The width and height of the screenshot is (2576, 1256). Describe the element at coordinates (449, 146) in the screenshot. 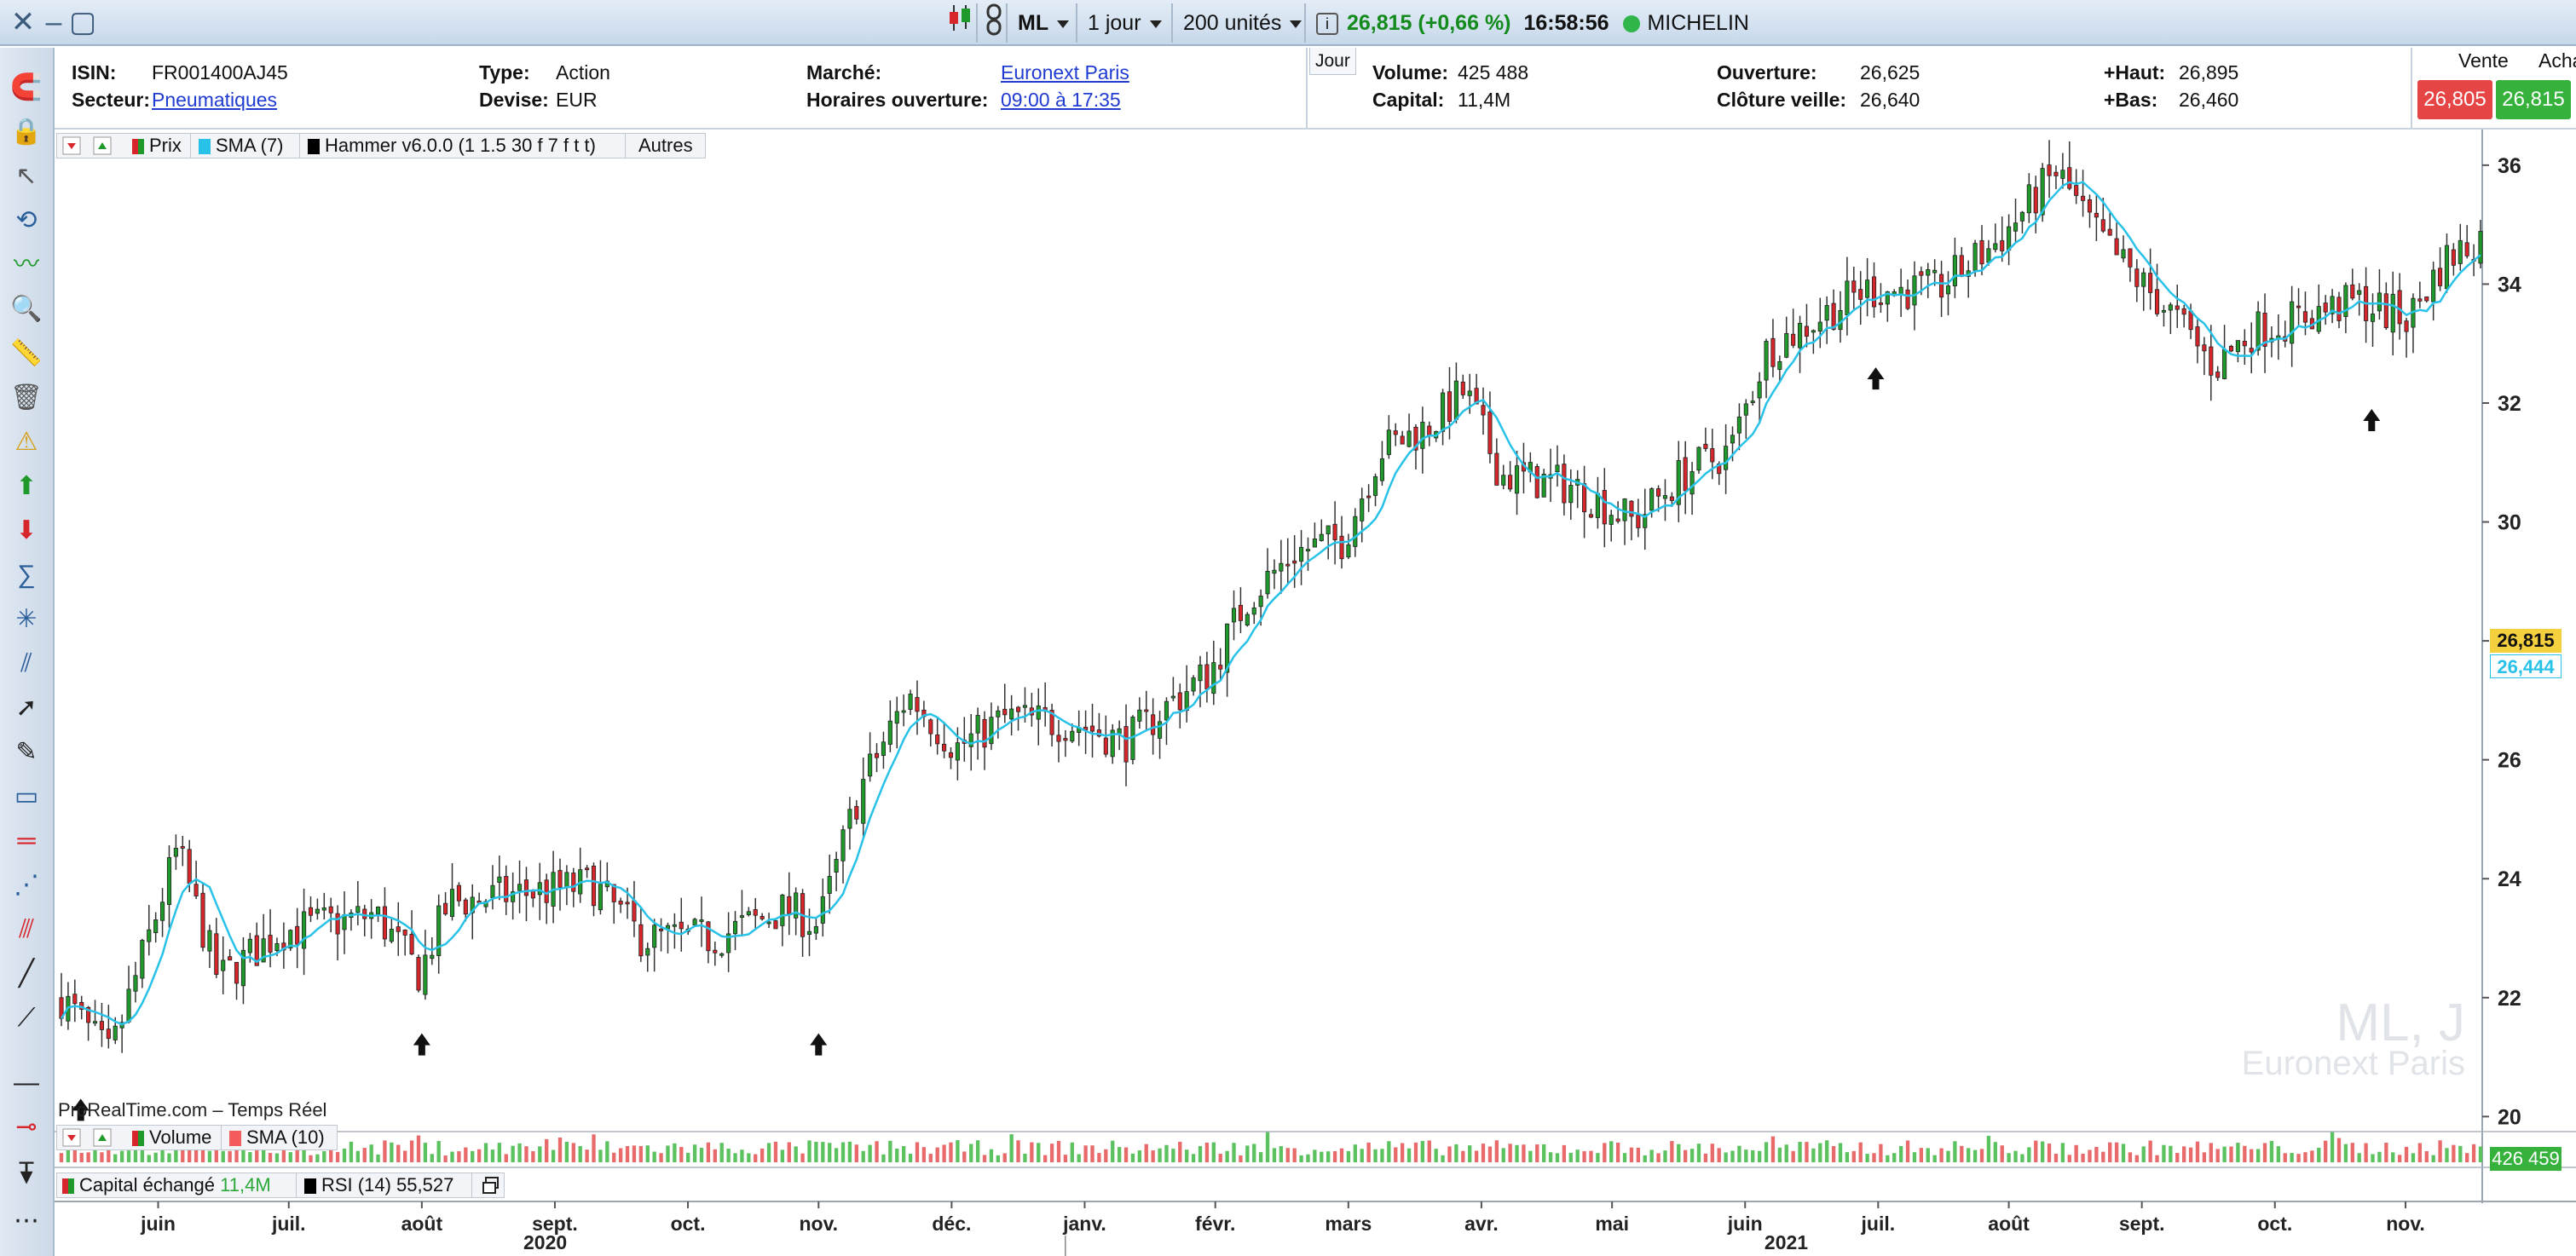

I see `legend-hammer: Hammer v6.0.0 (1 1.5 30 f 7 f t t)` at that location.